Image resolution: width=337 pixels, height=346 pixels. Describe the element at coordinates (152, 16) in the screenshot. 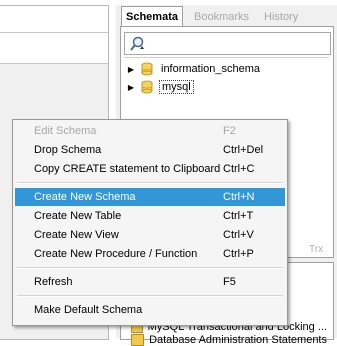

I see `tab-schemata: Schemata` at that location.